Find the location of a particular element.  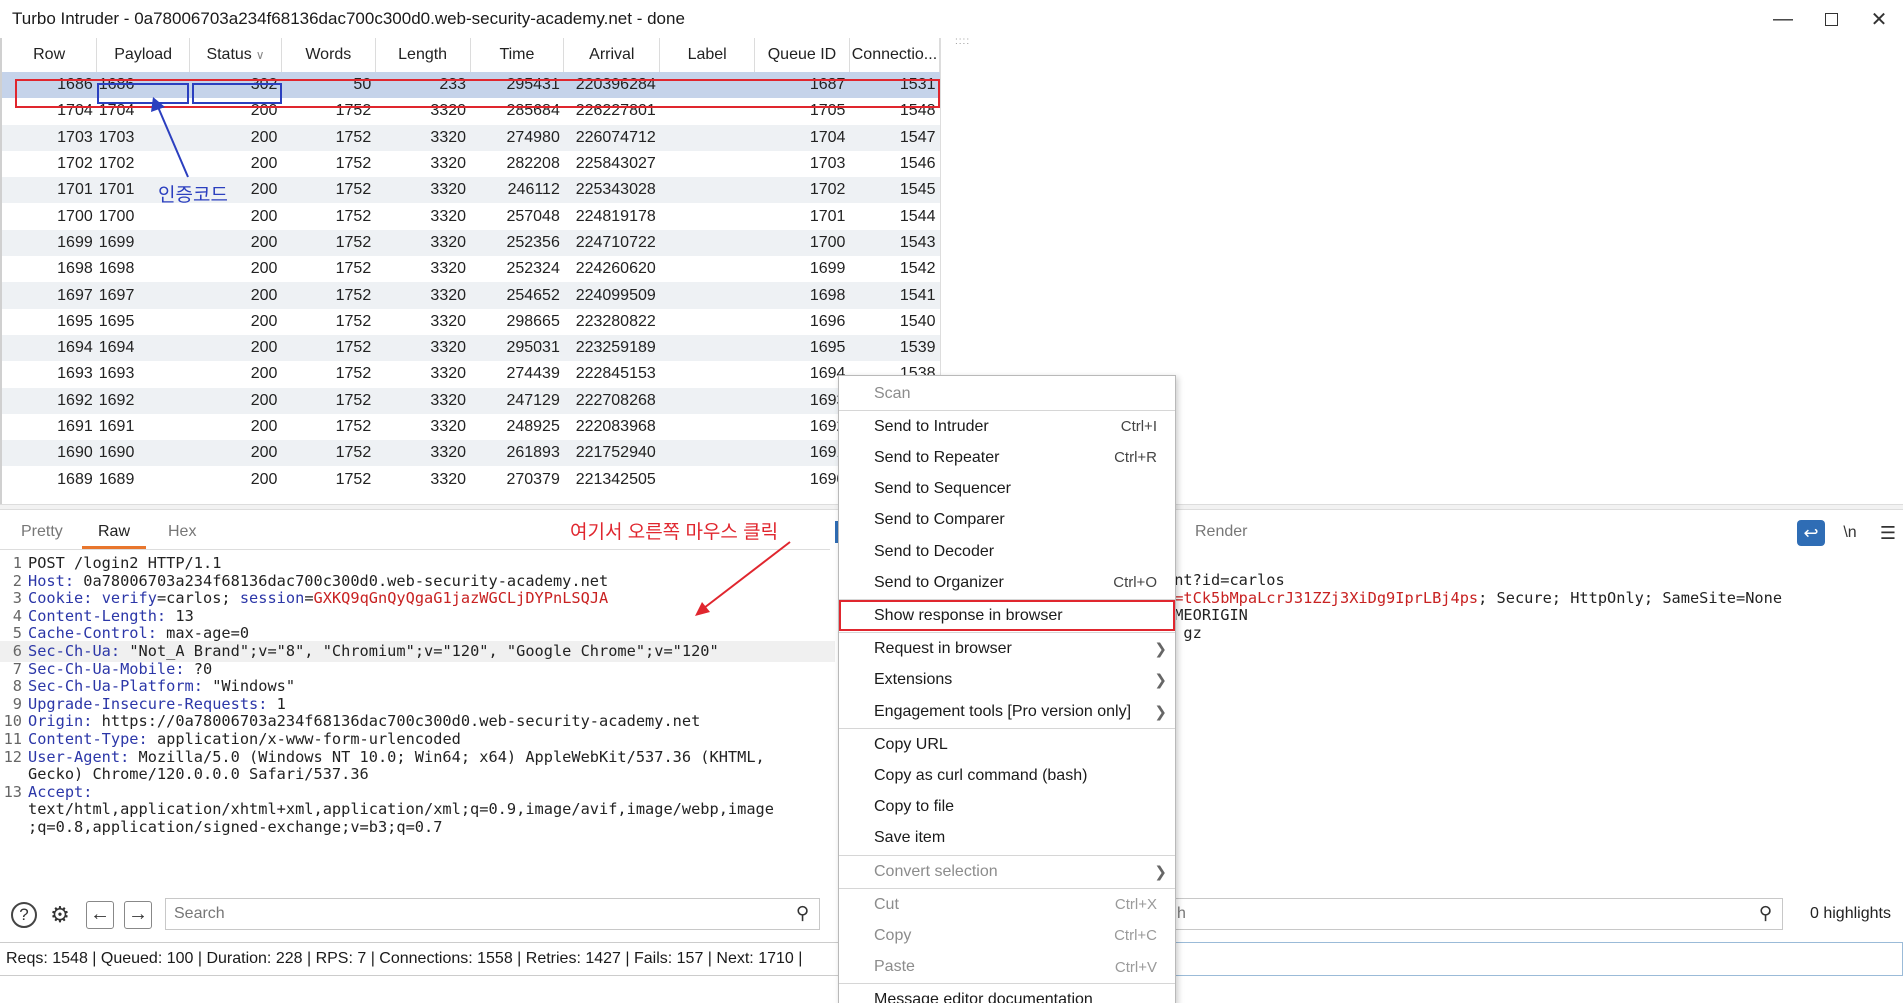

table-cell: 252324 is located at coordinates (533, 269).